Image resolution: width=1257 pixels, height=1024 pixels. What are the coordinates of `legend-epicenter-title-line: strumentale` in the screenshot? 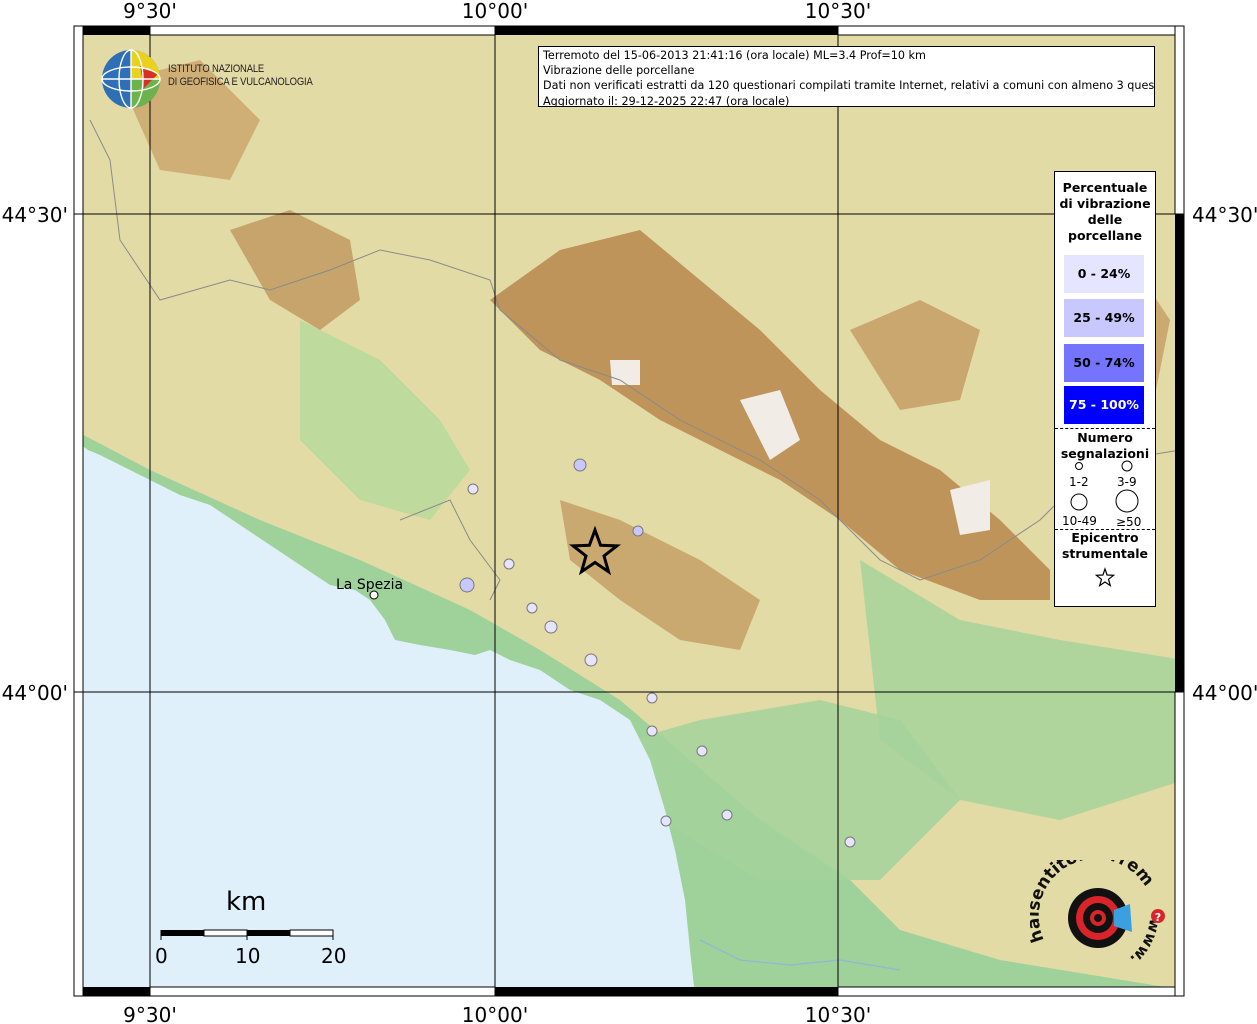 It's located at (1105, 553).